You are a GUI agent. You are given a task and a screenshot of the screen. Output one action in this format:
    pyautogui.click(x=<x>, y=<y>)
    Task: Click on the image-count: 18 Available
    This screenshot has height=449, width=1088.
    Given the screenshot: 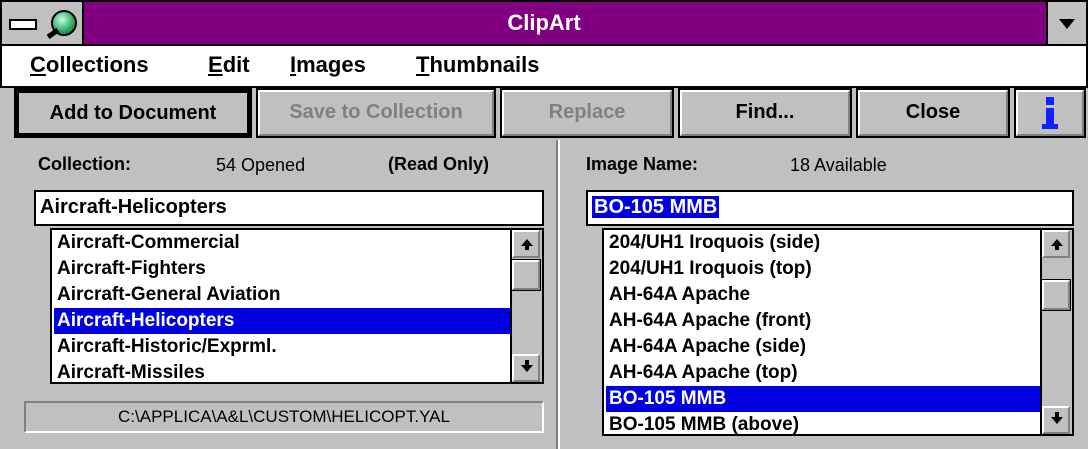 What is the action you would take?
    pyautogui.click(x=838, y=165)
    